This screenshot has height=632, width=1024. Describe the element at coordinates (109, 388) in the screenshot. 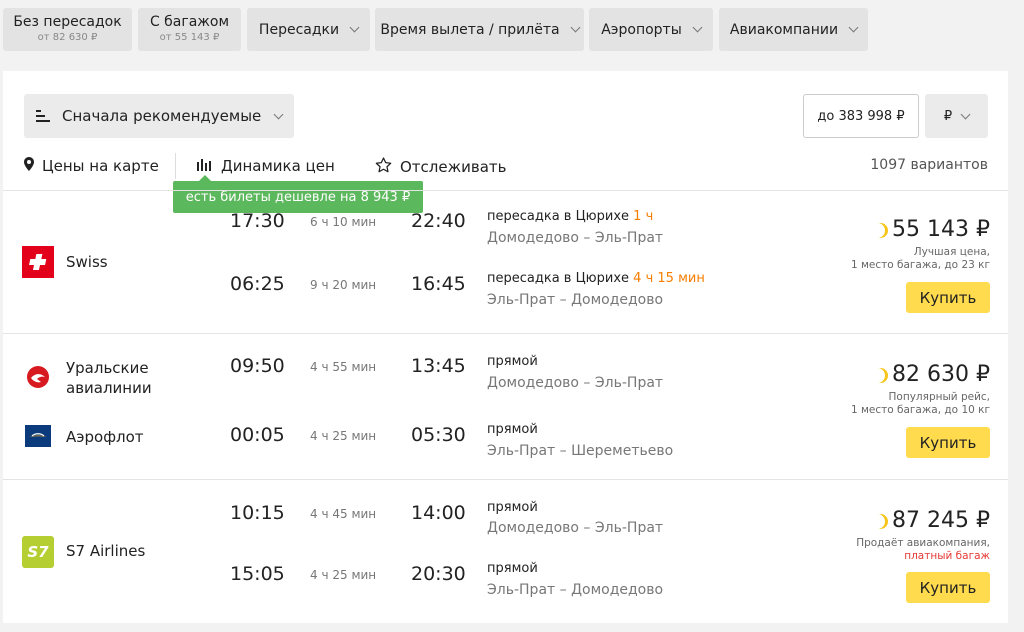

I see `airline-name-line: авиалинии` at that location.